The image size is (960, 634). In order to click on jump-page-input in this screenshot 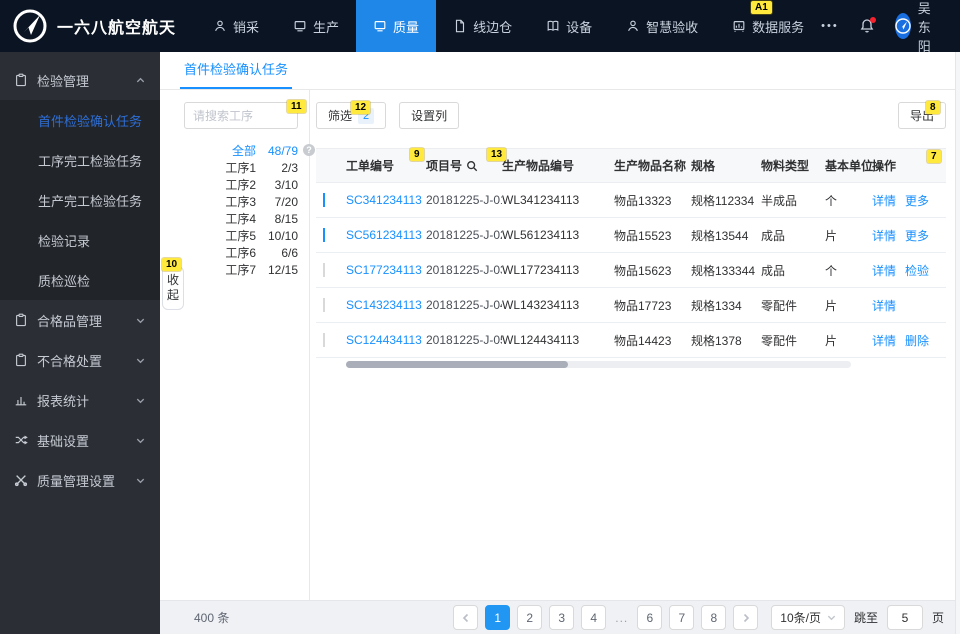, I will do `click(904, 617)`.